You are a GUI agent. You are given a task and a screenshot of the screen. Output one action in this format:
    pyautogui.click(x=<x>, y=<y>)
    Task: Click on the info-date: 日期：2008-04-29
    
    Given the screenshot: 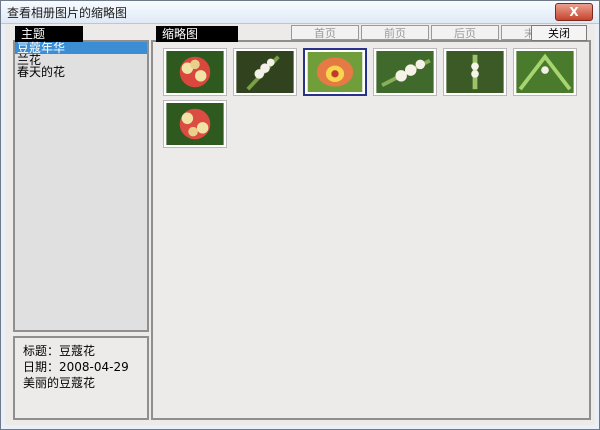 What is the action you would take?
    pyautogui.click(x=76, y=367)
    